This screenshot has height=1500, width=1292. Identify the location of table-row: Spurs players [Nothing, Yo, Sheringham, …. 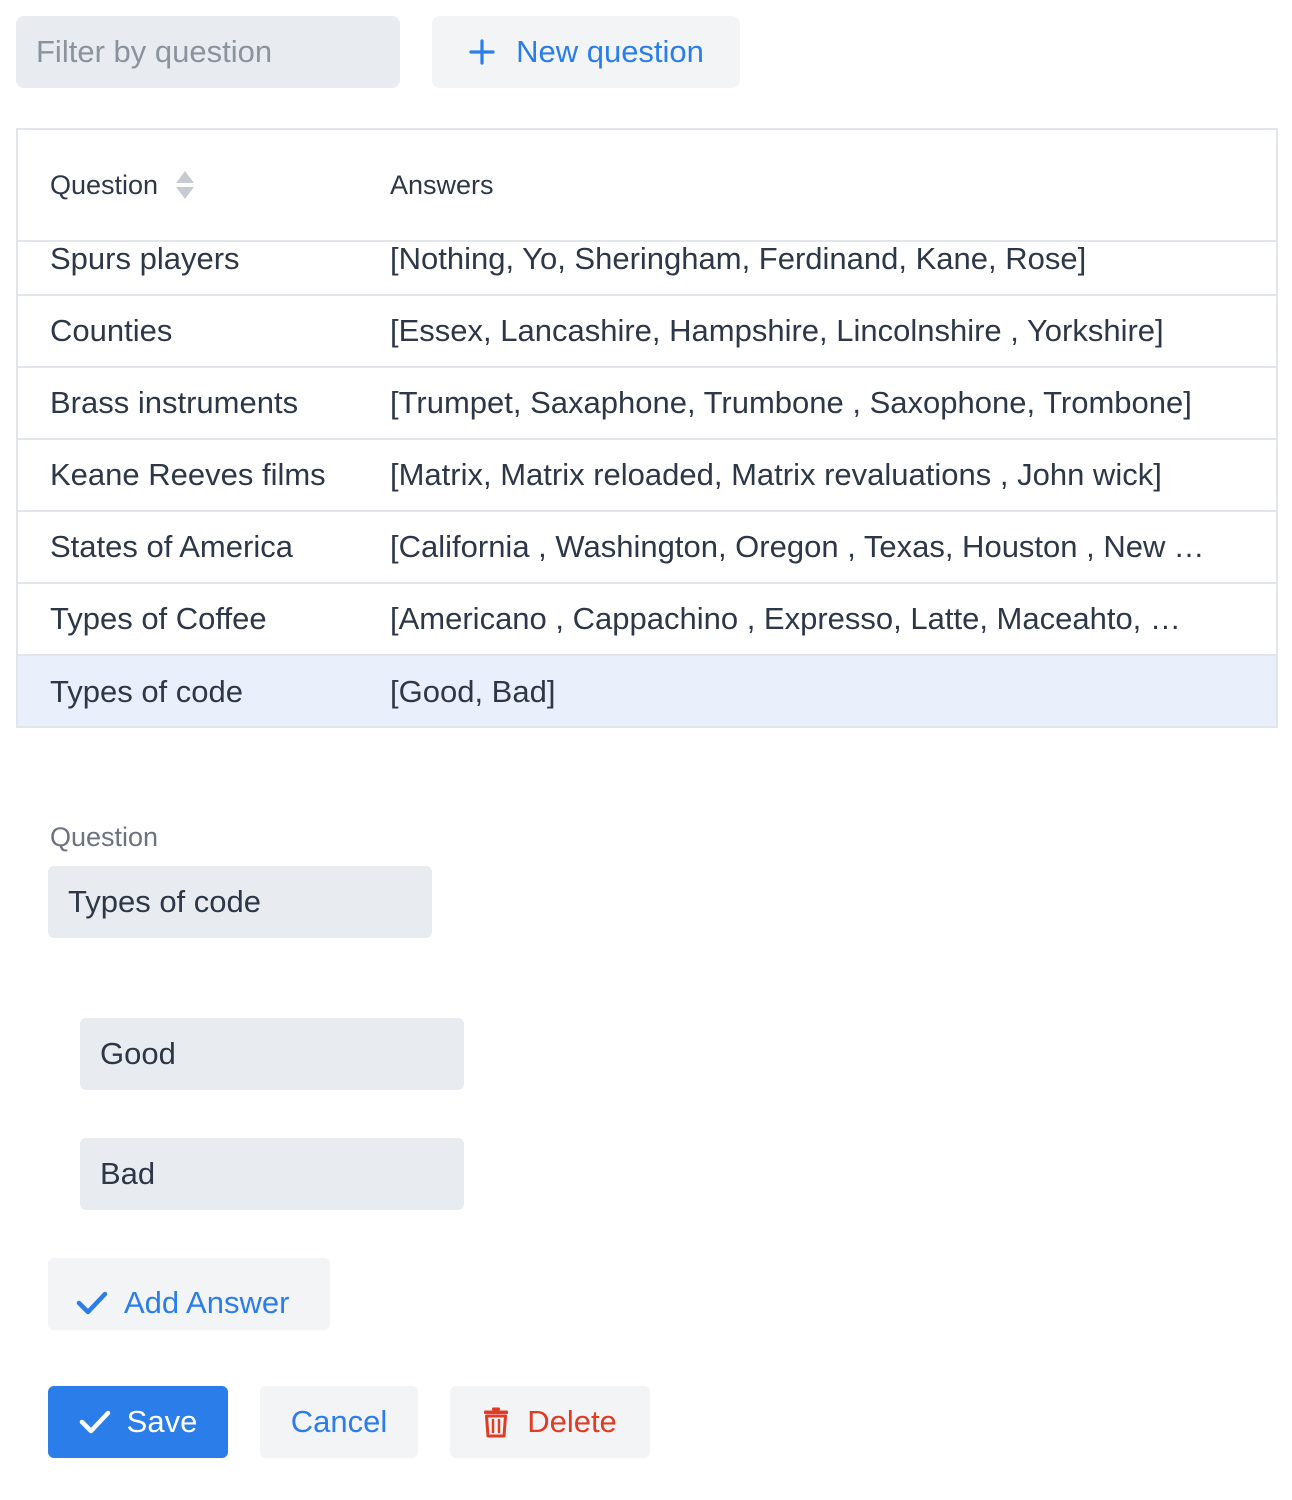
(647, 269).